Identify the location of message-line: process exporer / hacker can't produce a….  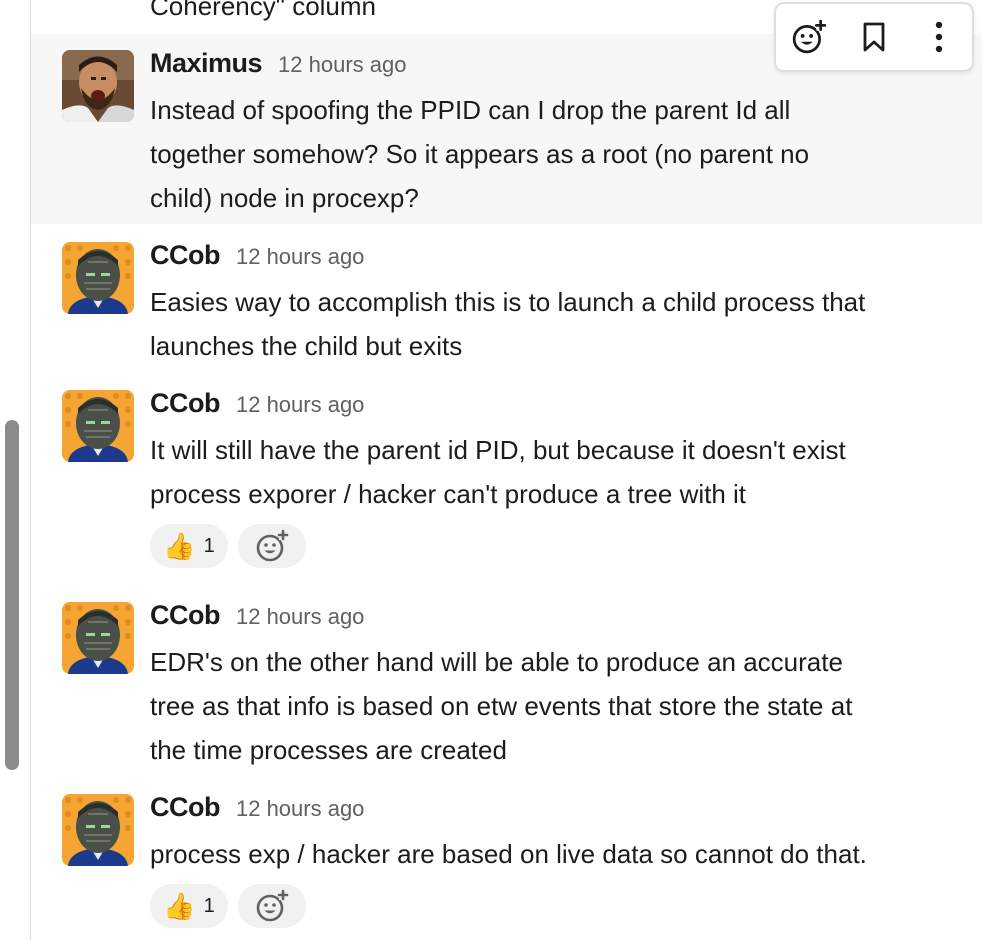
(448, 494).